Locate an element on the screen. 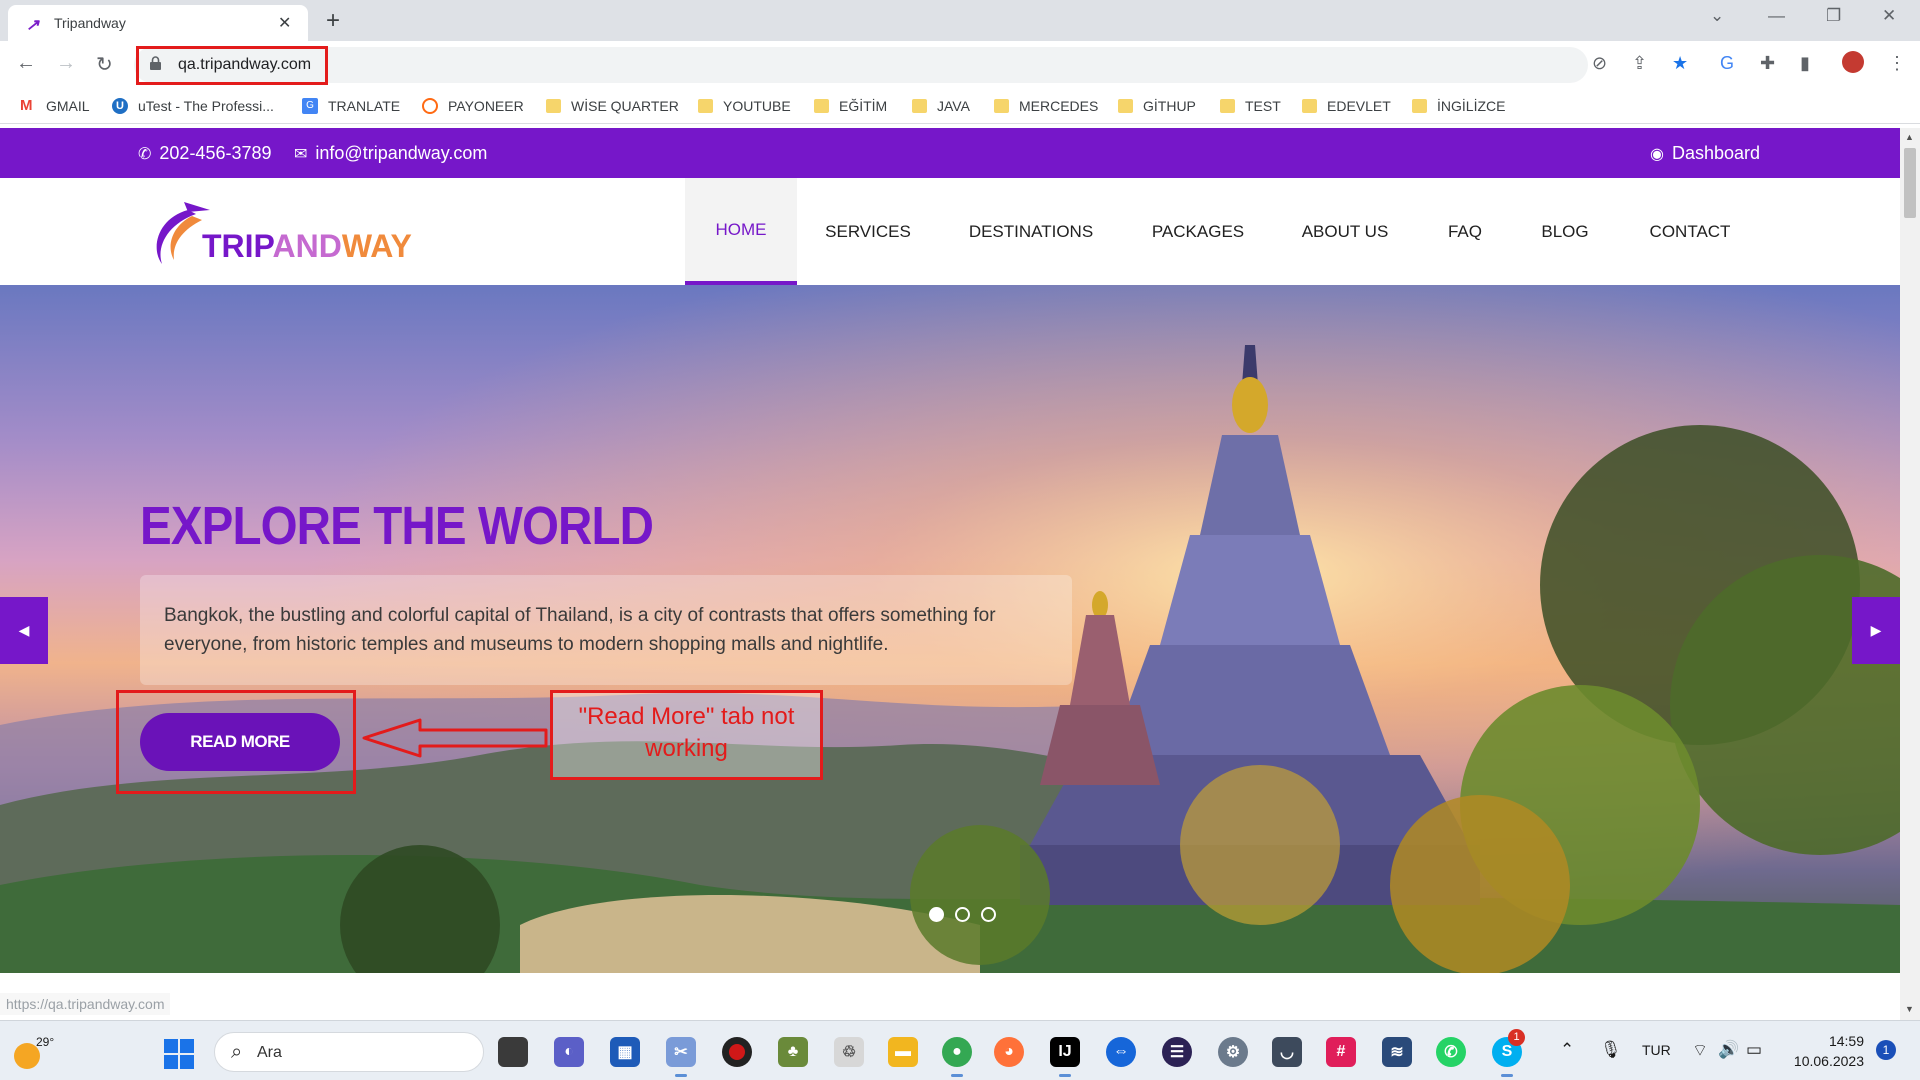  tray-chevron-up-icon: ⌃ is located at coordinates (1567, 1050).